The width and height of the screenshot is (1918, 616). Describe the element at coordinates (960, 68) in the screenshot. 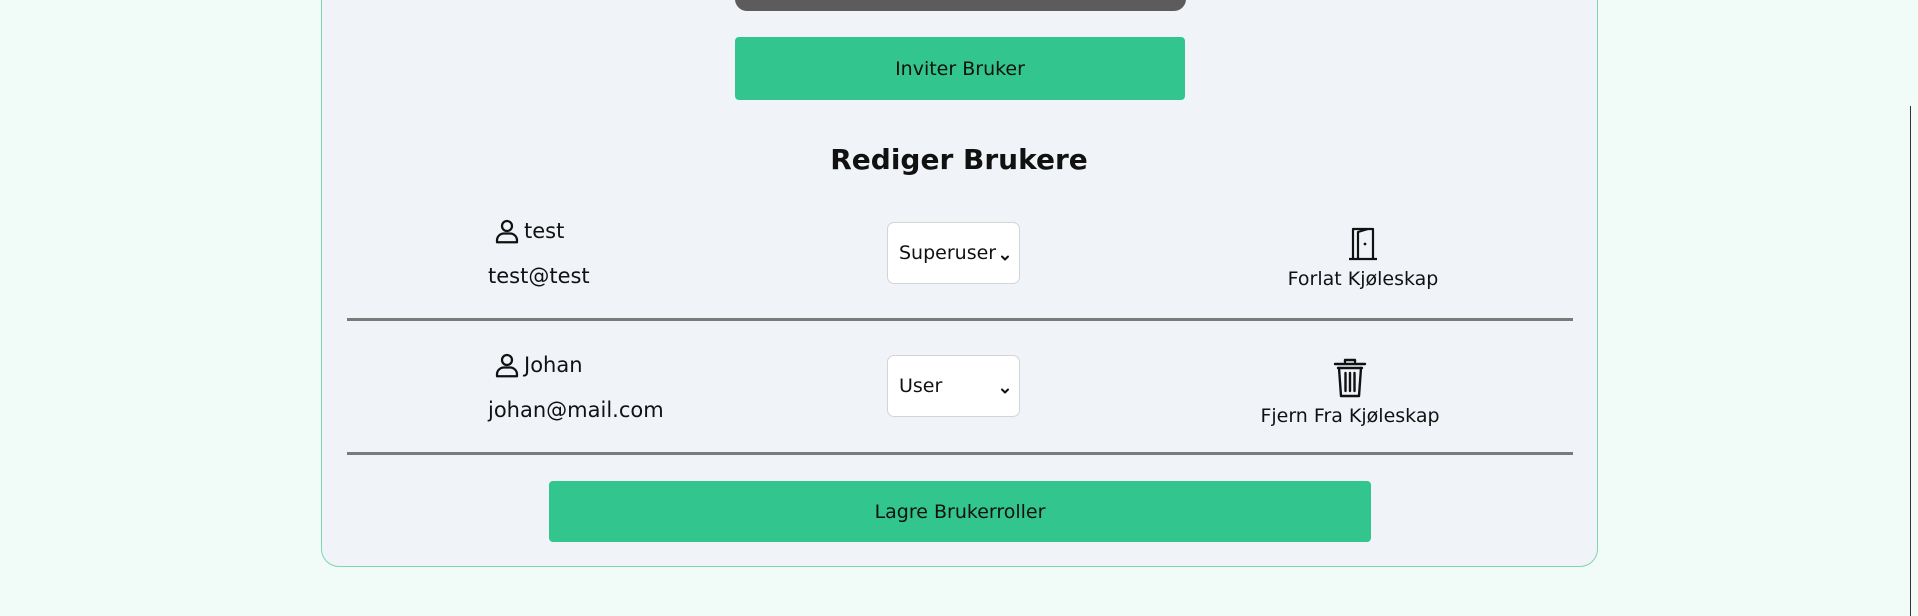

I see `invite-user-button: Inviter Bruker` at that location.